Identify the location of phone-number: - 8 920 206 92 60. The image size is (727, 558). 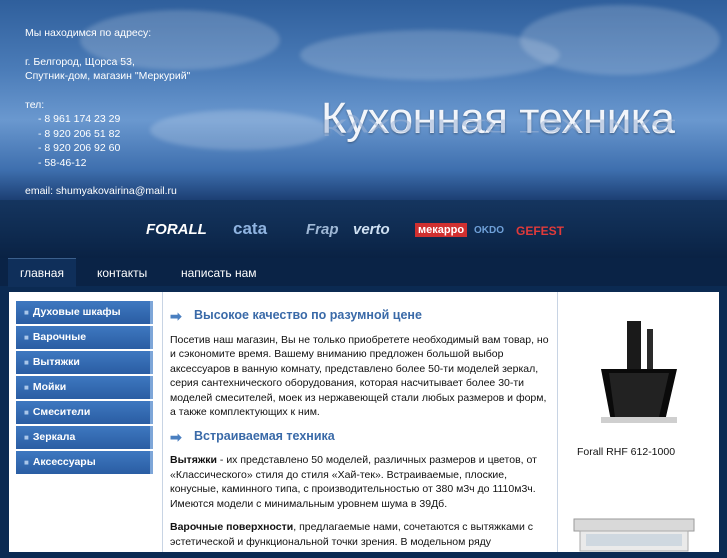
(79, 148).